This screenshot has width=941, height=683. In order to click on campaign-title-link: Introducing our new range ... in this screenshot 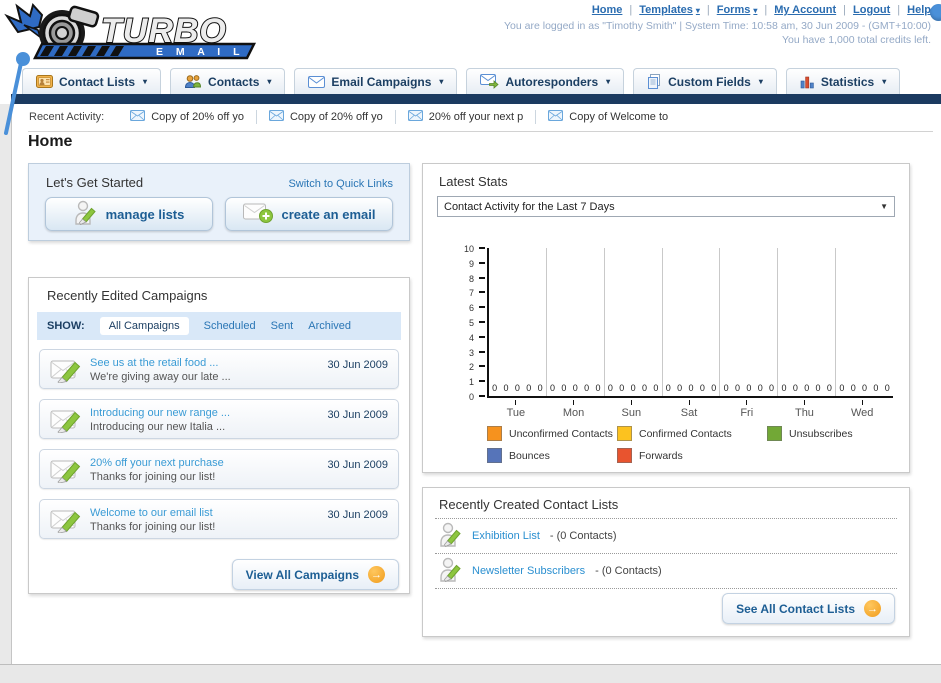, I will do `click(160, 413)`.